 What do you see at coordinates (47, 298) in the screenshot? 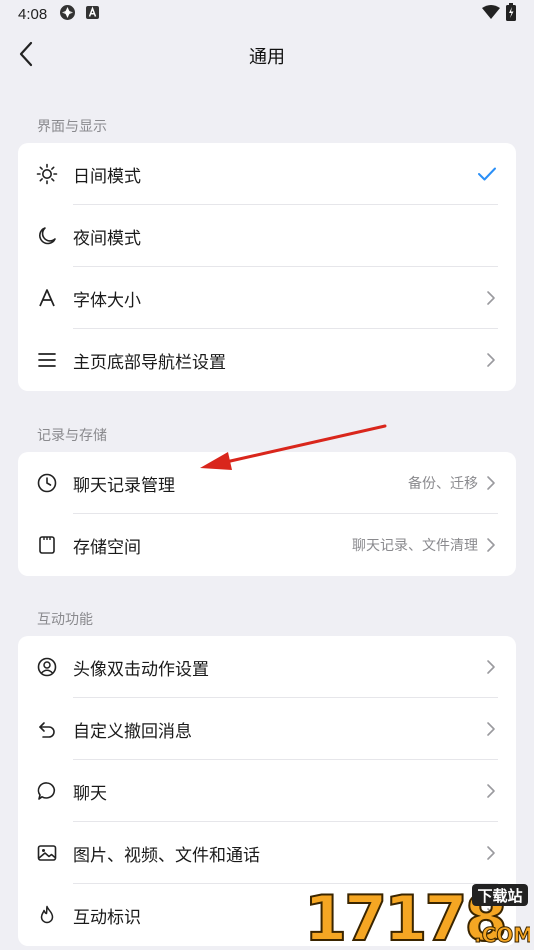
I see `font-icon` at bounding box center [47, 298].